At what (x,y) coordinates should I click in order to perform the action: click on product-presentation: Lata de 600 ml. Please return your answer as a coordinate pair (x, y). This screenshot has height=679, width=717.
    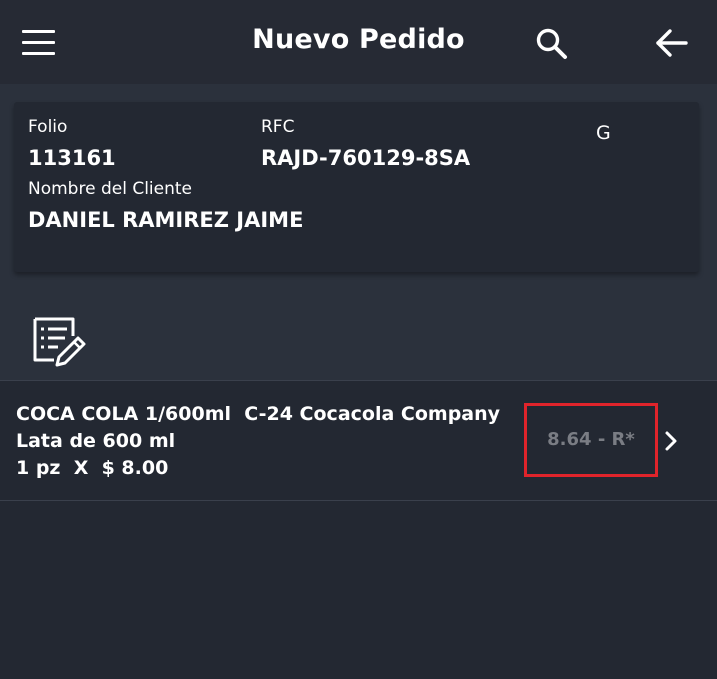
    Looking at the image, I should click on (96, 441).